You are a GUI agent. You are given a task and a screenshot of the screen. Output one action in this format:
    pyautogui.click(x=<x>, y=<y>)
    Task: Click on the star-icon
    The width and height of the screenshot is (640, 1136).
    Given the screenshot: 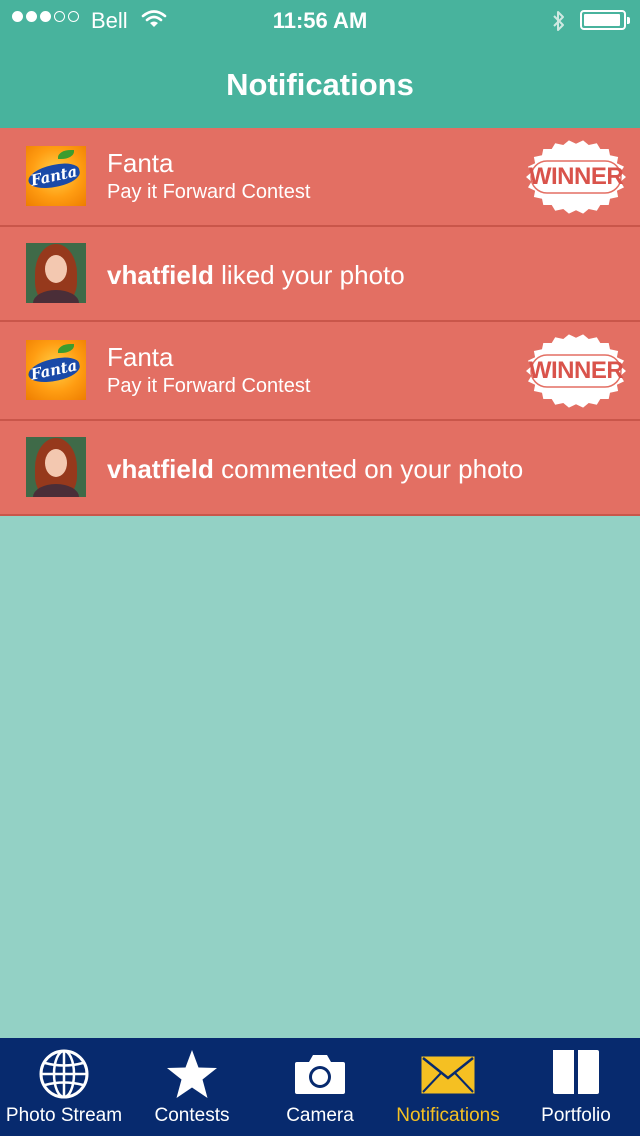 What is the action you would take?
    pyautogui.click(x=192, y=1074)
    